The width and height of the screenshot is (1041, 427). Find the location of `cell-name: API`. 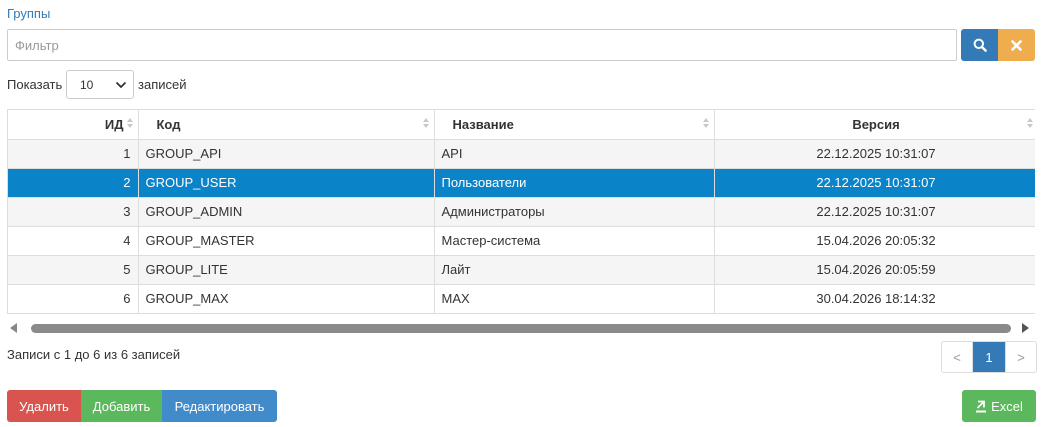

cell-name: API is located at coordinates (574, 154).